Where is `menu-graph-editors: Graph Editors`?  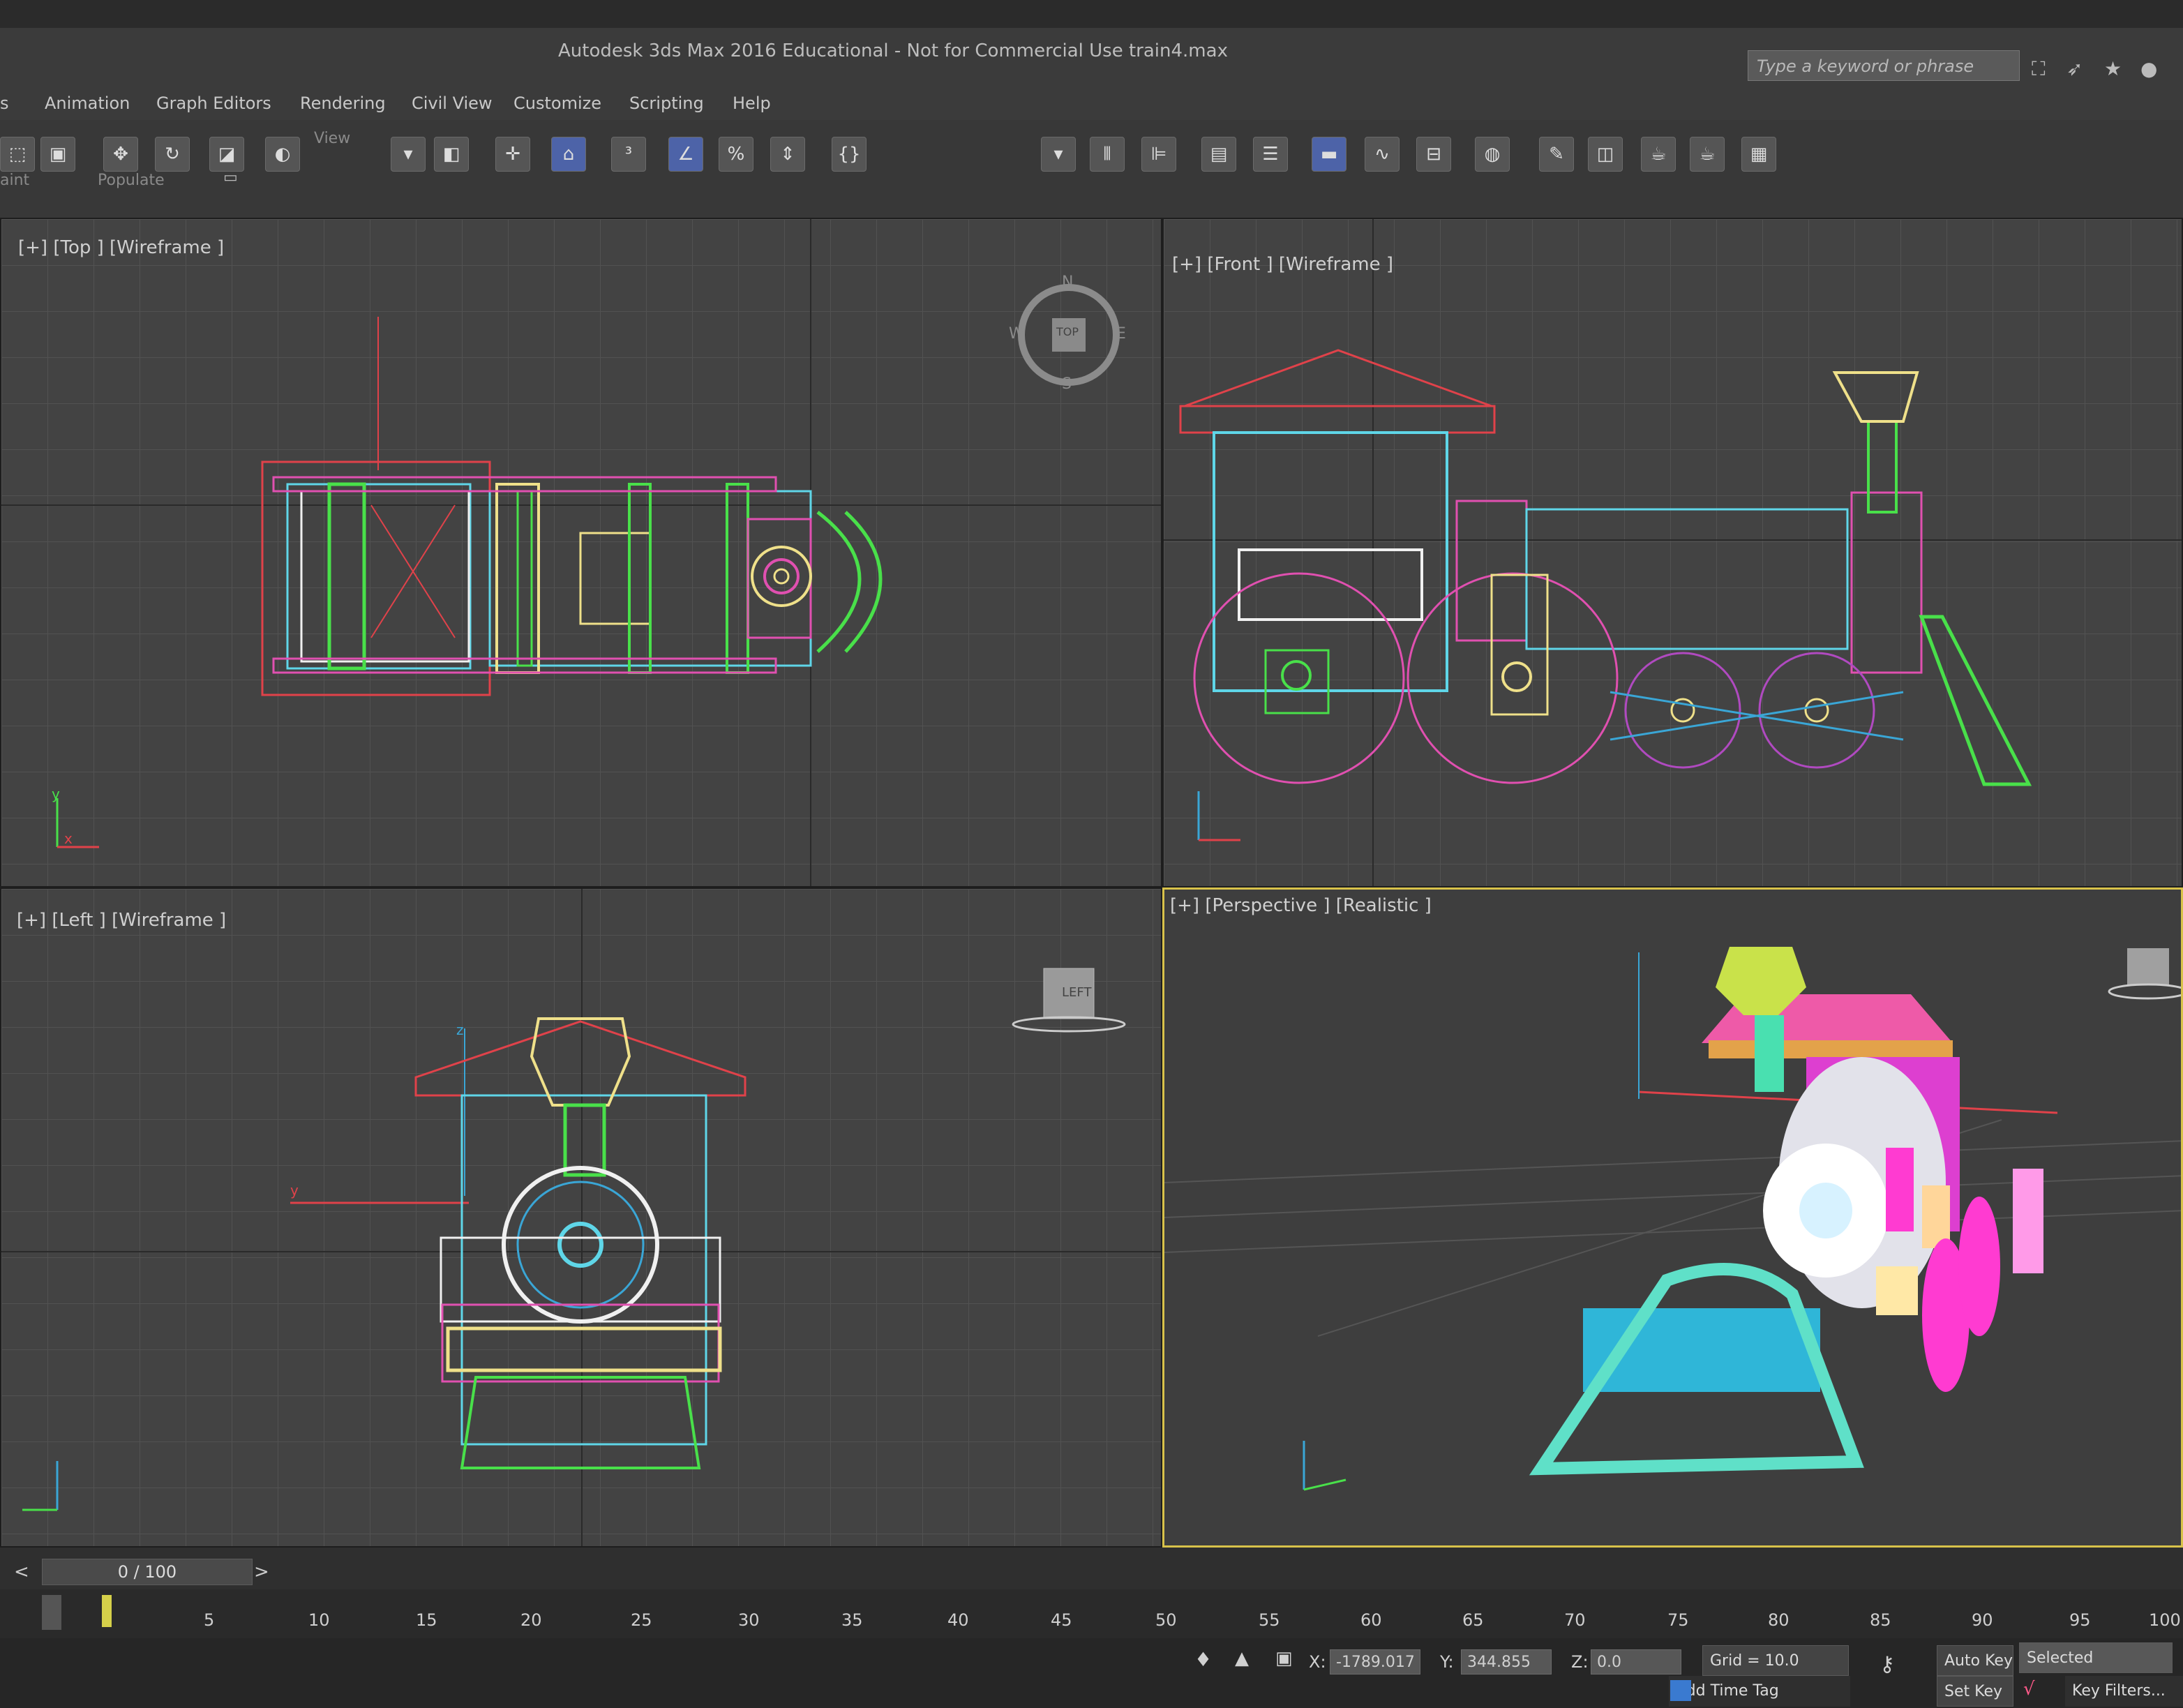 menu-graph-editors: Graph Editors is located at coordinates (214, 103).